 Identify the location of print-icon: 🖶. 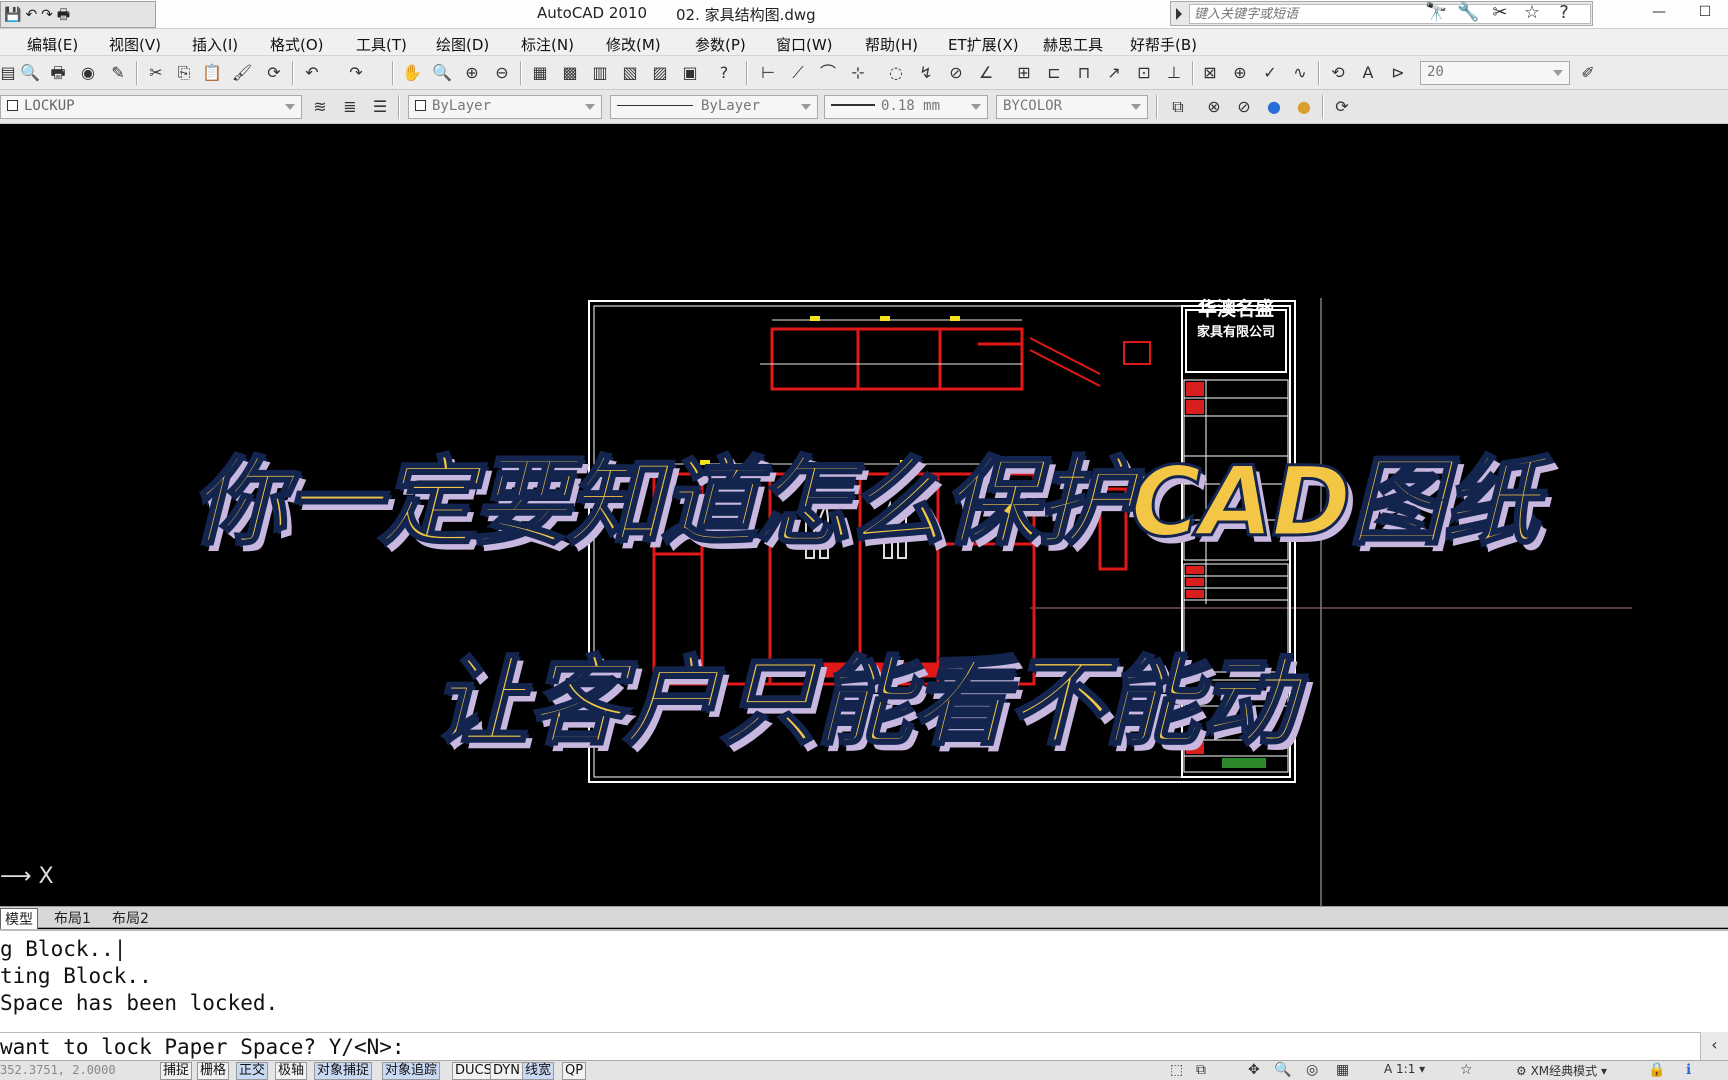
(63, 15).